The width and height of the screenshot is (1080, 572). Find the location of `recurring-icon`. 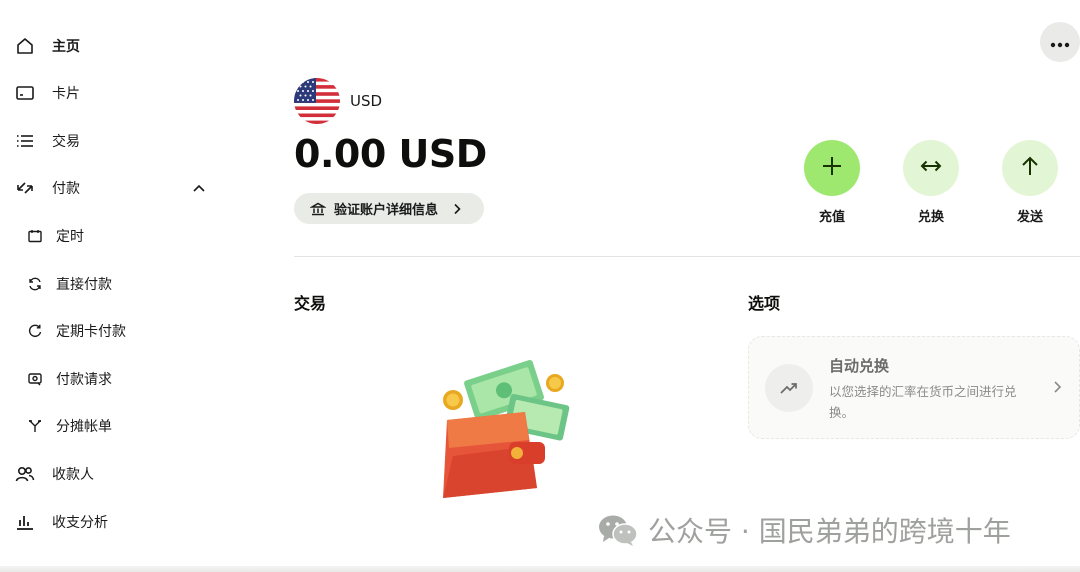

recurring-icon is located at coordinates (35, 331).